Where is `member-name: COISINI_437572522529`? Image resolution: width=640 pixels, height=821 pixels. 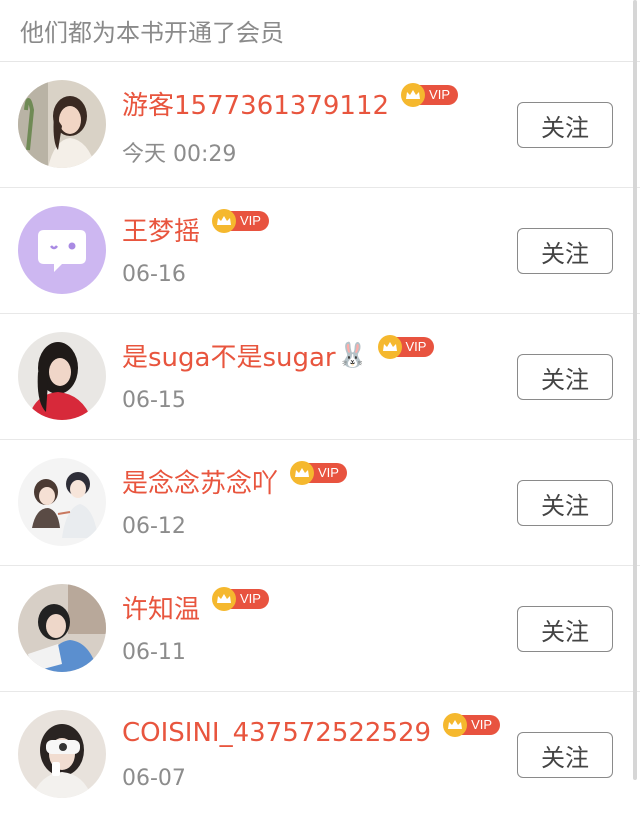
member-name: COISINI_437572522529 is located at coordinates (276, 733).